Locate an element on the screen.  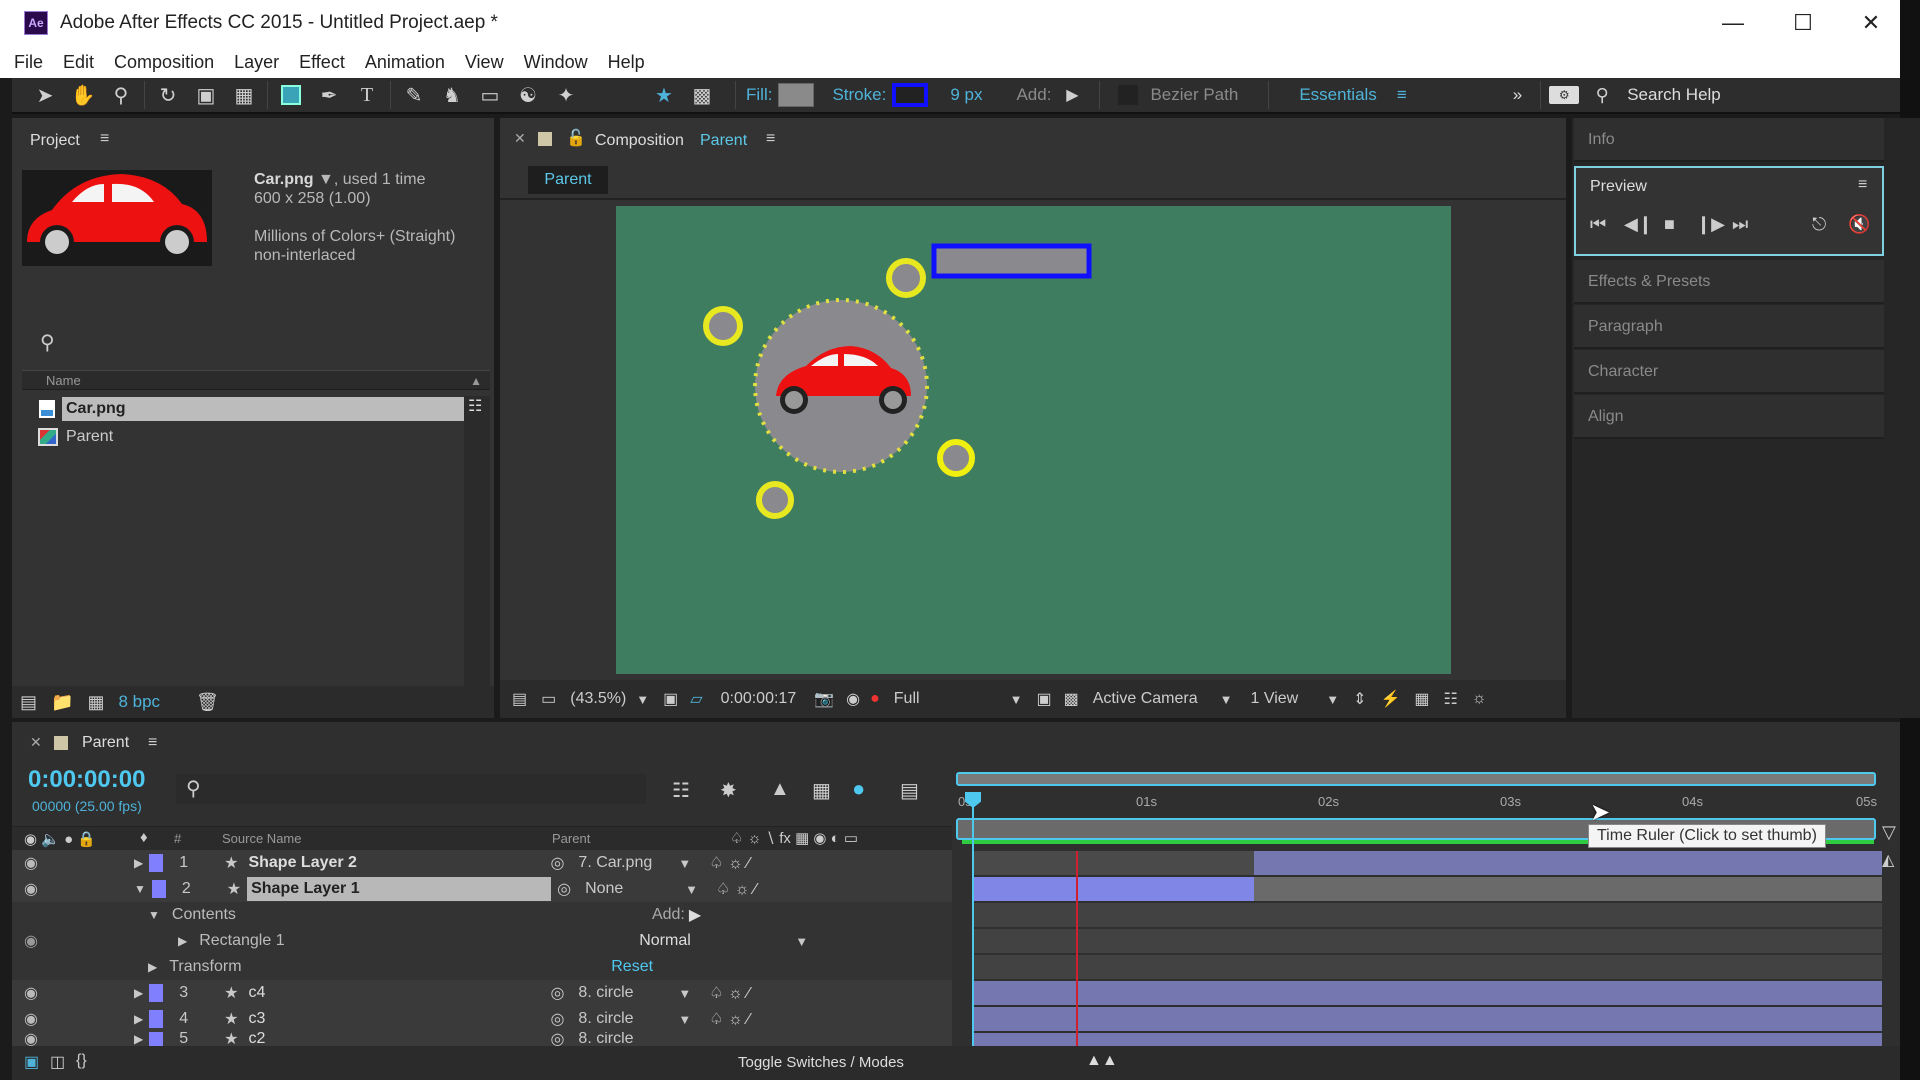
rectangle-row: ◉ ▶ Rectangle 1 Normal ▼ is located at coordinates (482, 941).